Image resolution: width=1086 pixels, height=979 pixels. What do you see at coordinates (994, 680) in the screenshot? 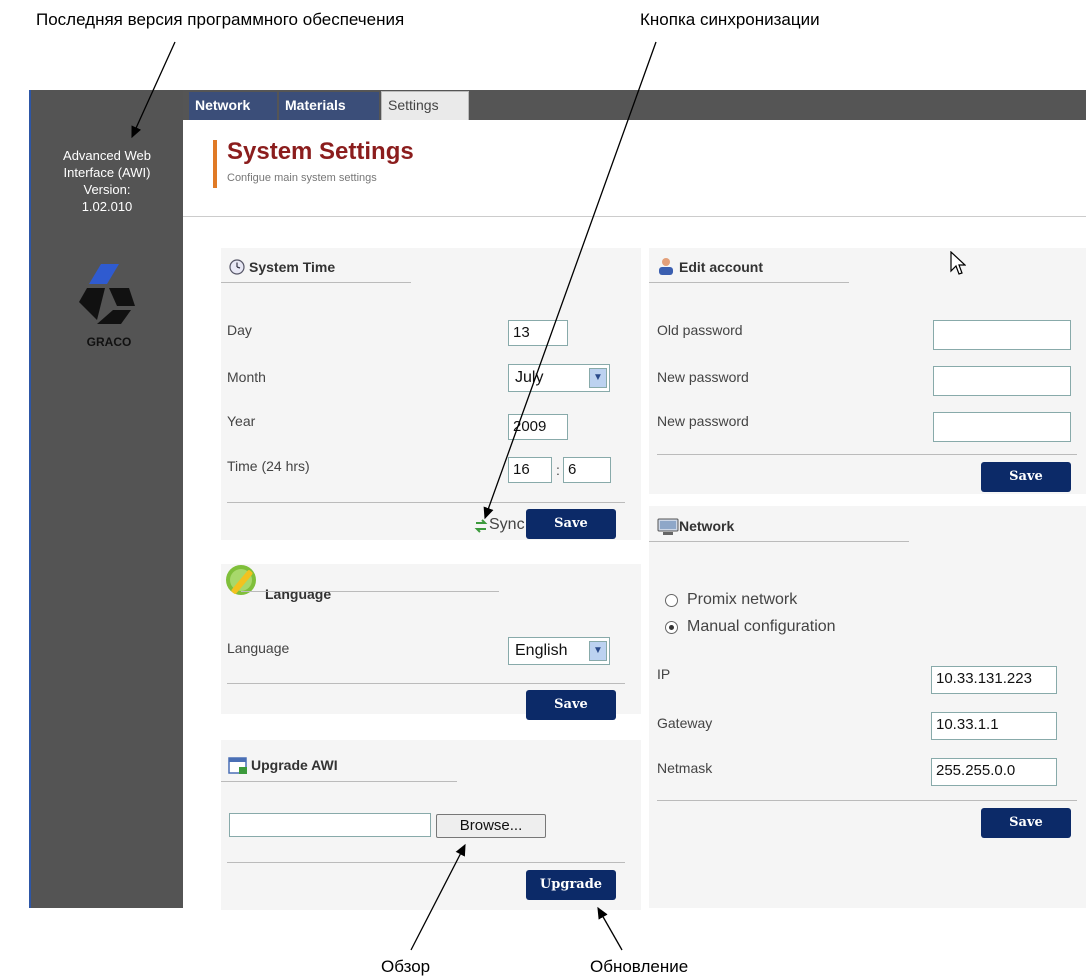
I see `ip-field: 10.33.131.223` at bounding box center [994, 680].